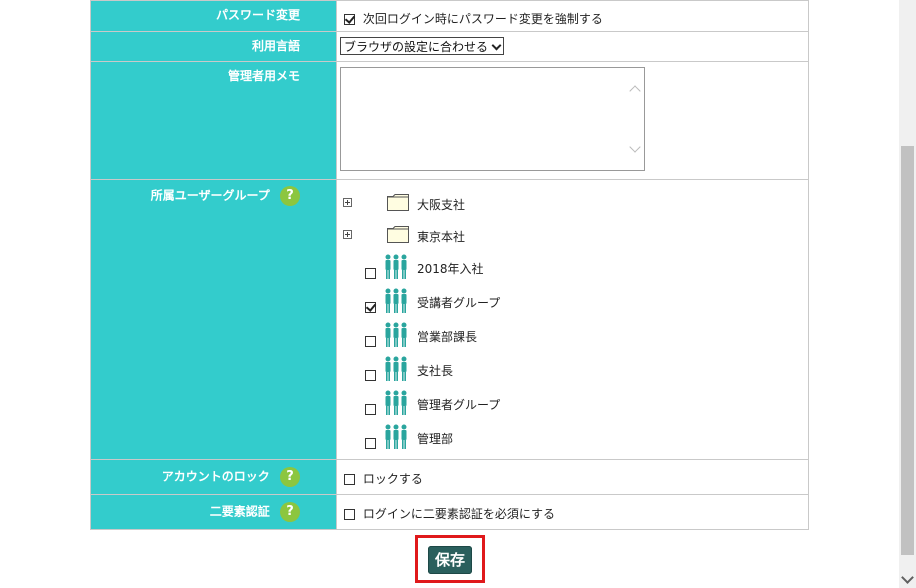  What do you see at coordinates (635, 91) in the screenshot?
I see `scroll-up-icon` at bounding box center [635, 91].